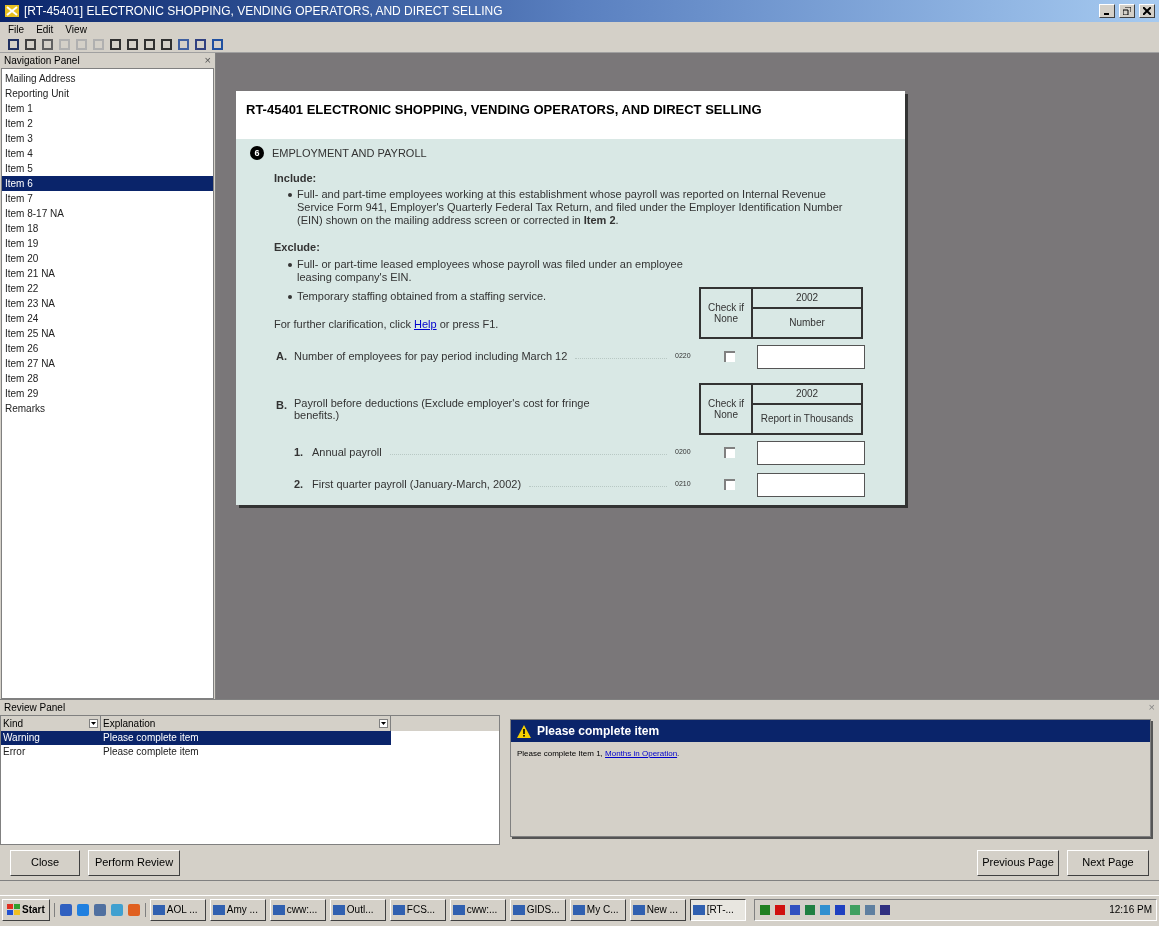 The image size is (1159, 926). I want to click on dialog-button: Perform Review, so click(134, 862).